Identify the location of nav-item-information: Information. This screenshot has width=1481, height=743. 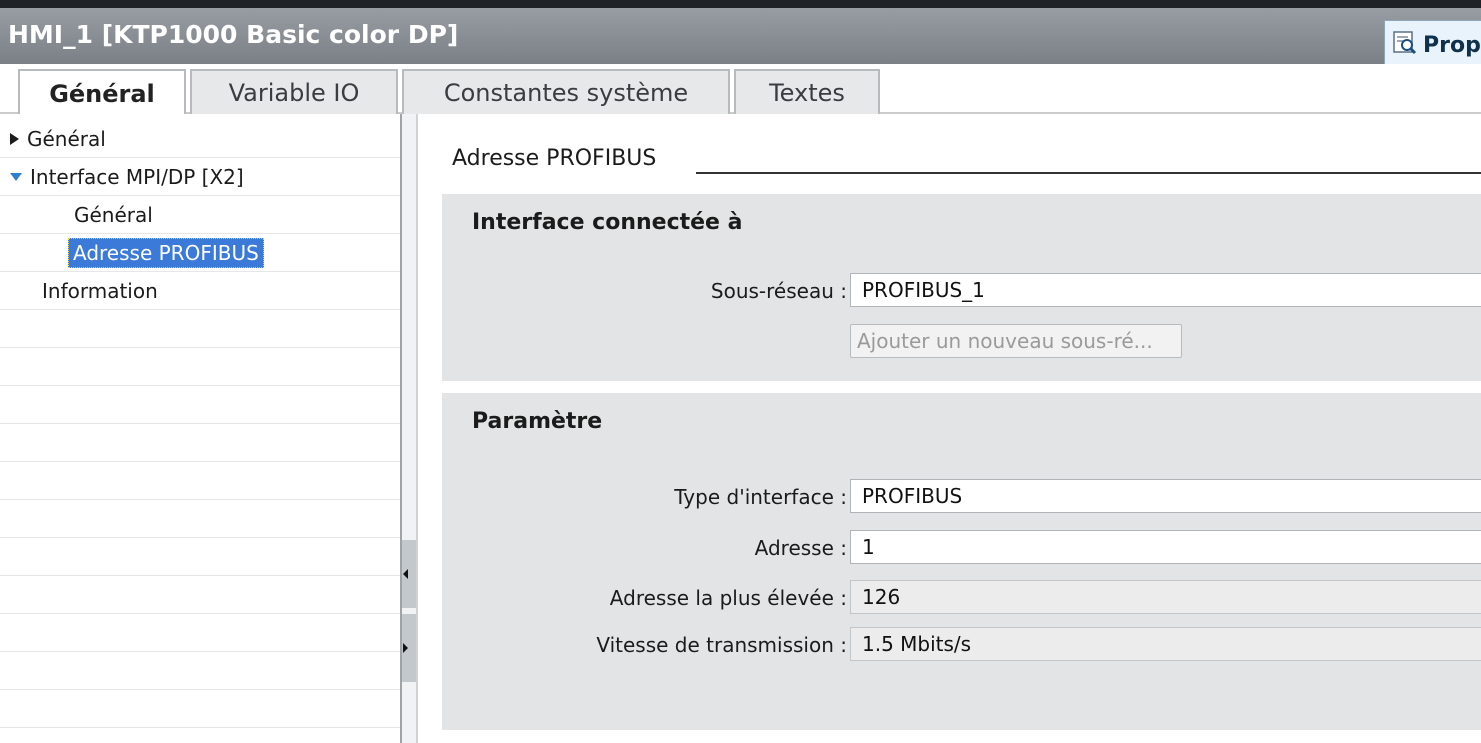
(200, 291).